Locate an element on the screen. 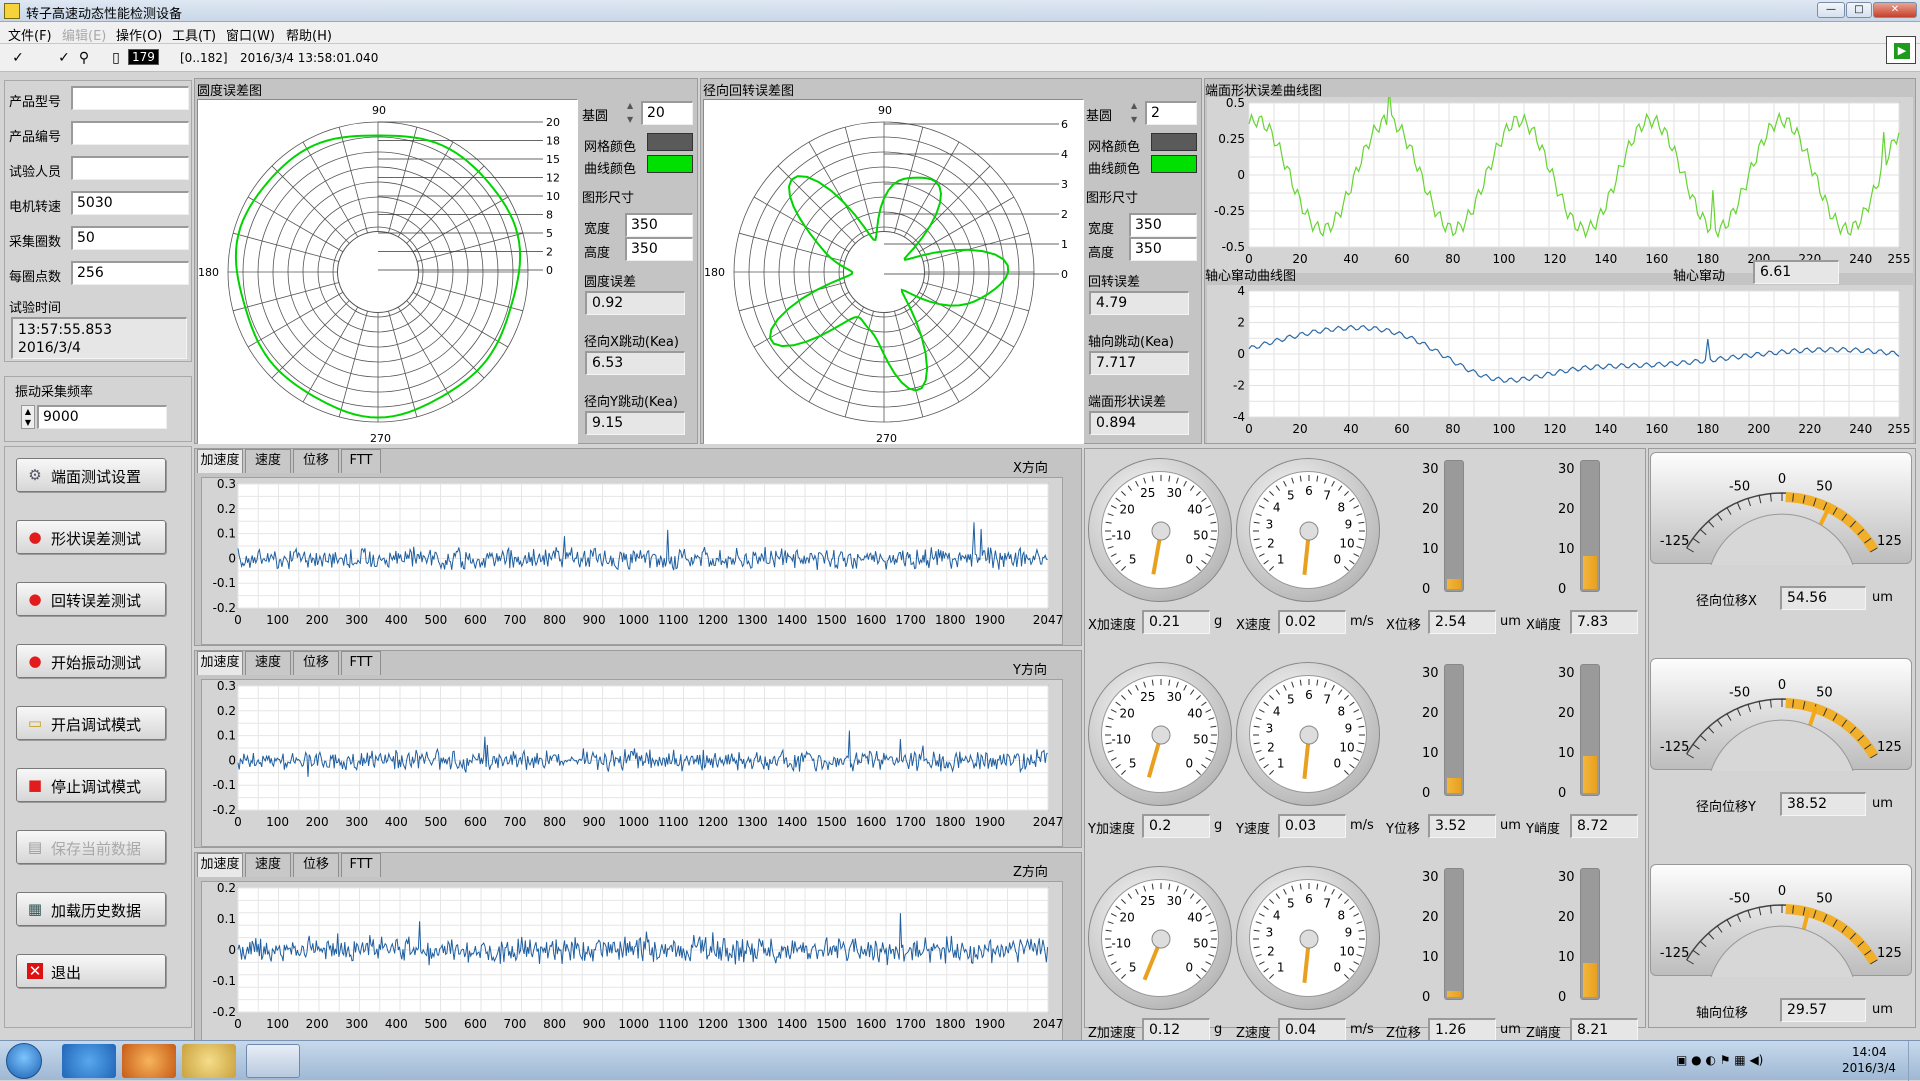  test-time-value: 13:57:55.853 is located at coordinates (65, 330).